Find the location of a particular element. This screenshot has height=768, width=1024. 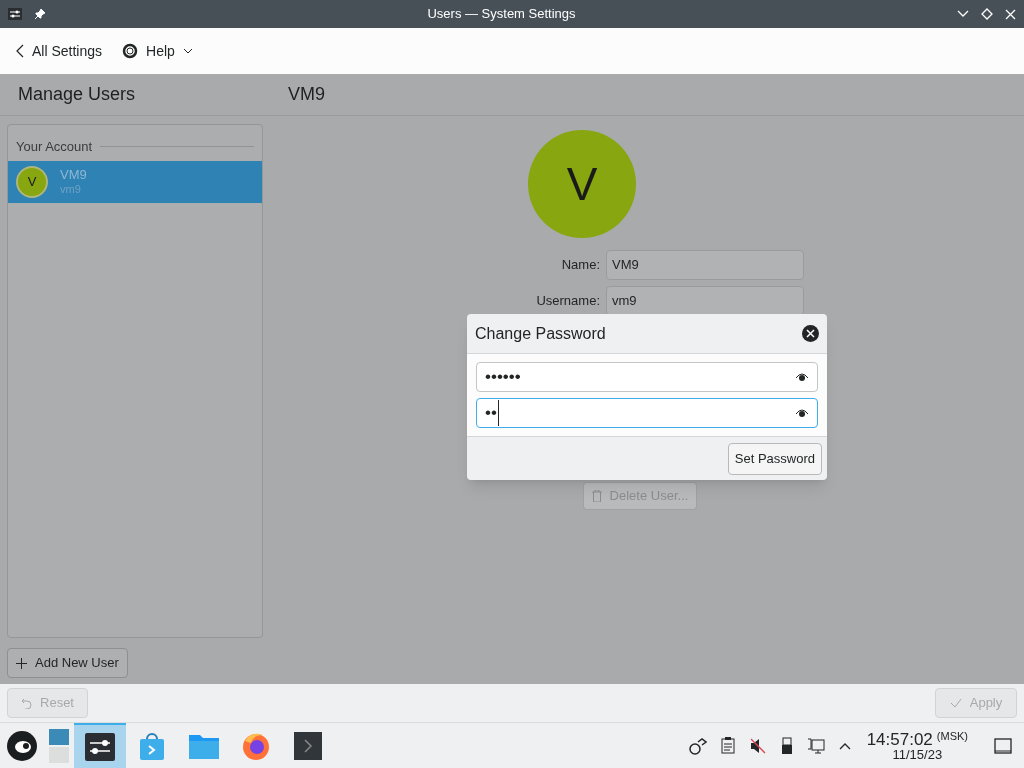

plus-icon is located at coordinates (21, 663).